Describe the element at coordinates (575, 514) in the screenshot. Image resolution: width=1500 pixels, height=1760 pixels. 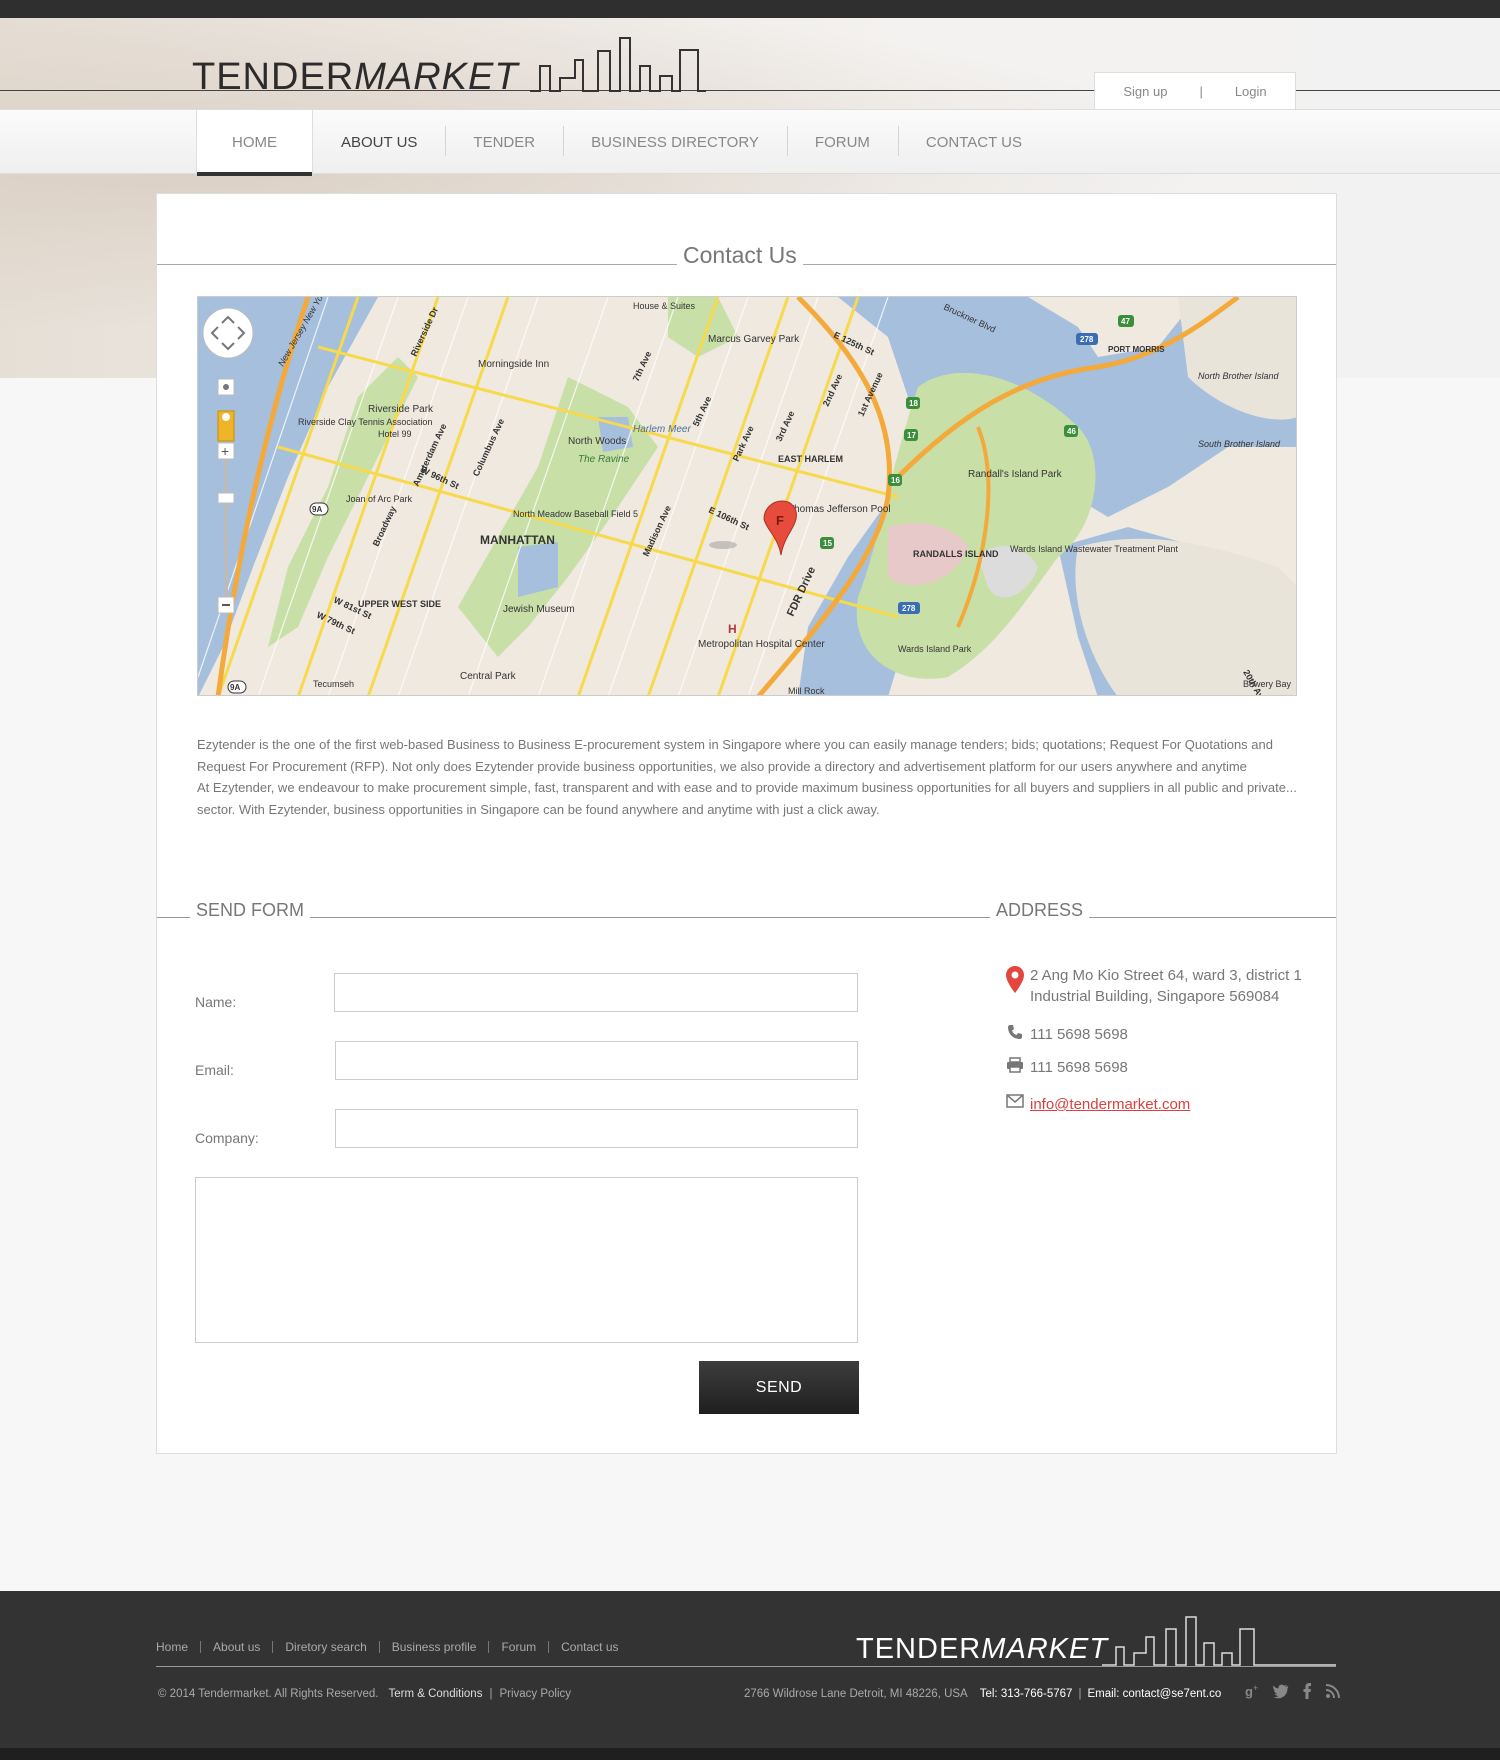
I see `map-label-north-meadow: North Meadow Baseball Field 5` at that location.